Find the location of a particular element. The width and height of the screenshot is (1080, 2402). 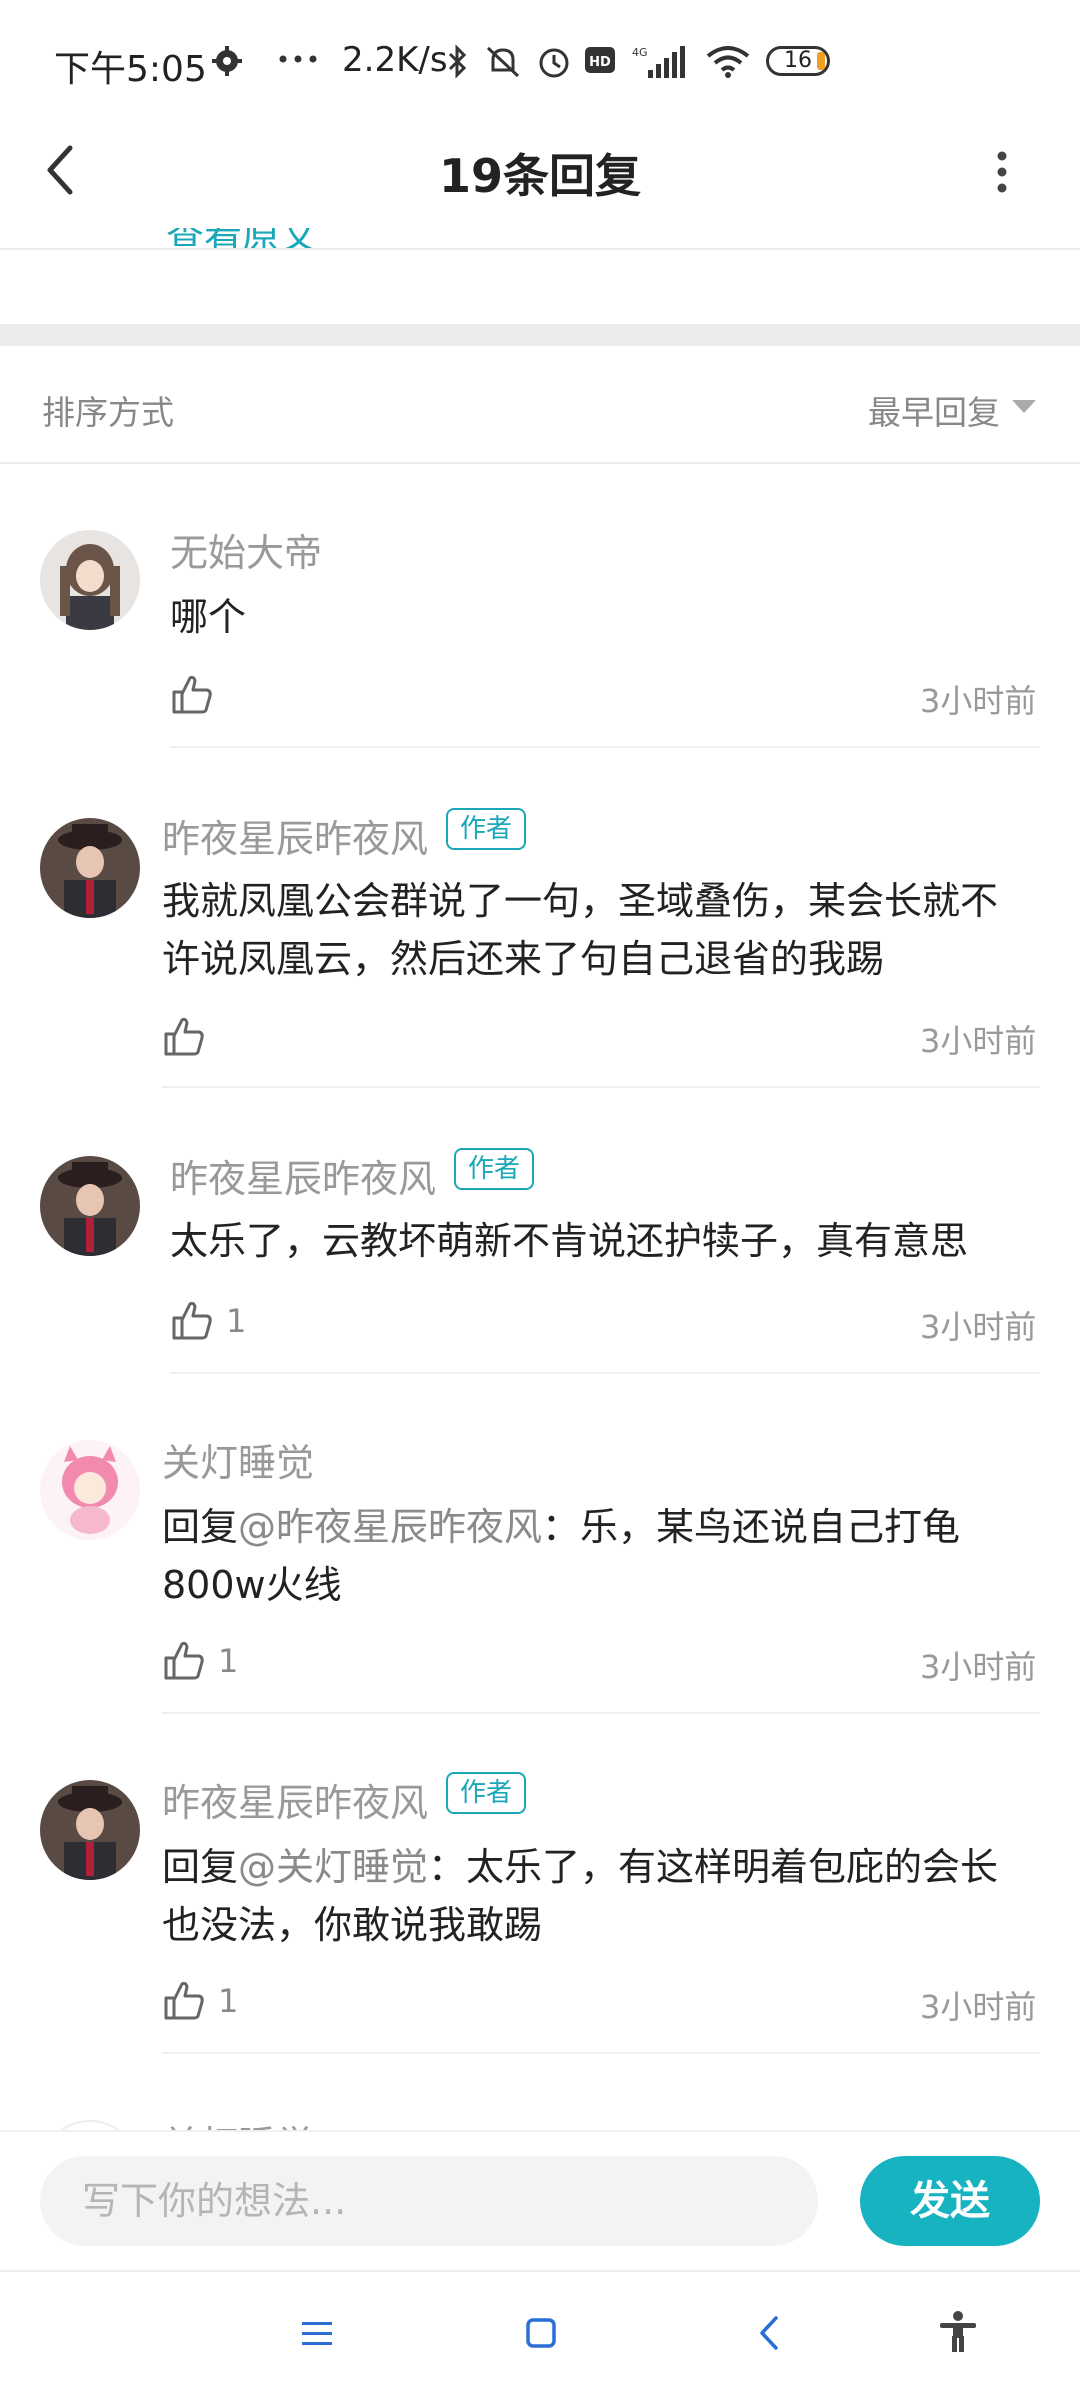

comment-content-line: 许说凤凰云，然后还来了句自己退省的我踢 is located at coordinates (523, 959).